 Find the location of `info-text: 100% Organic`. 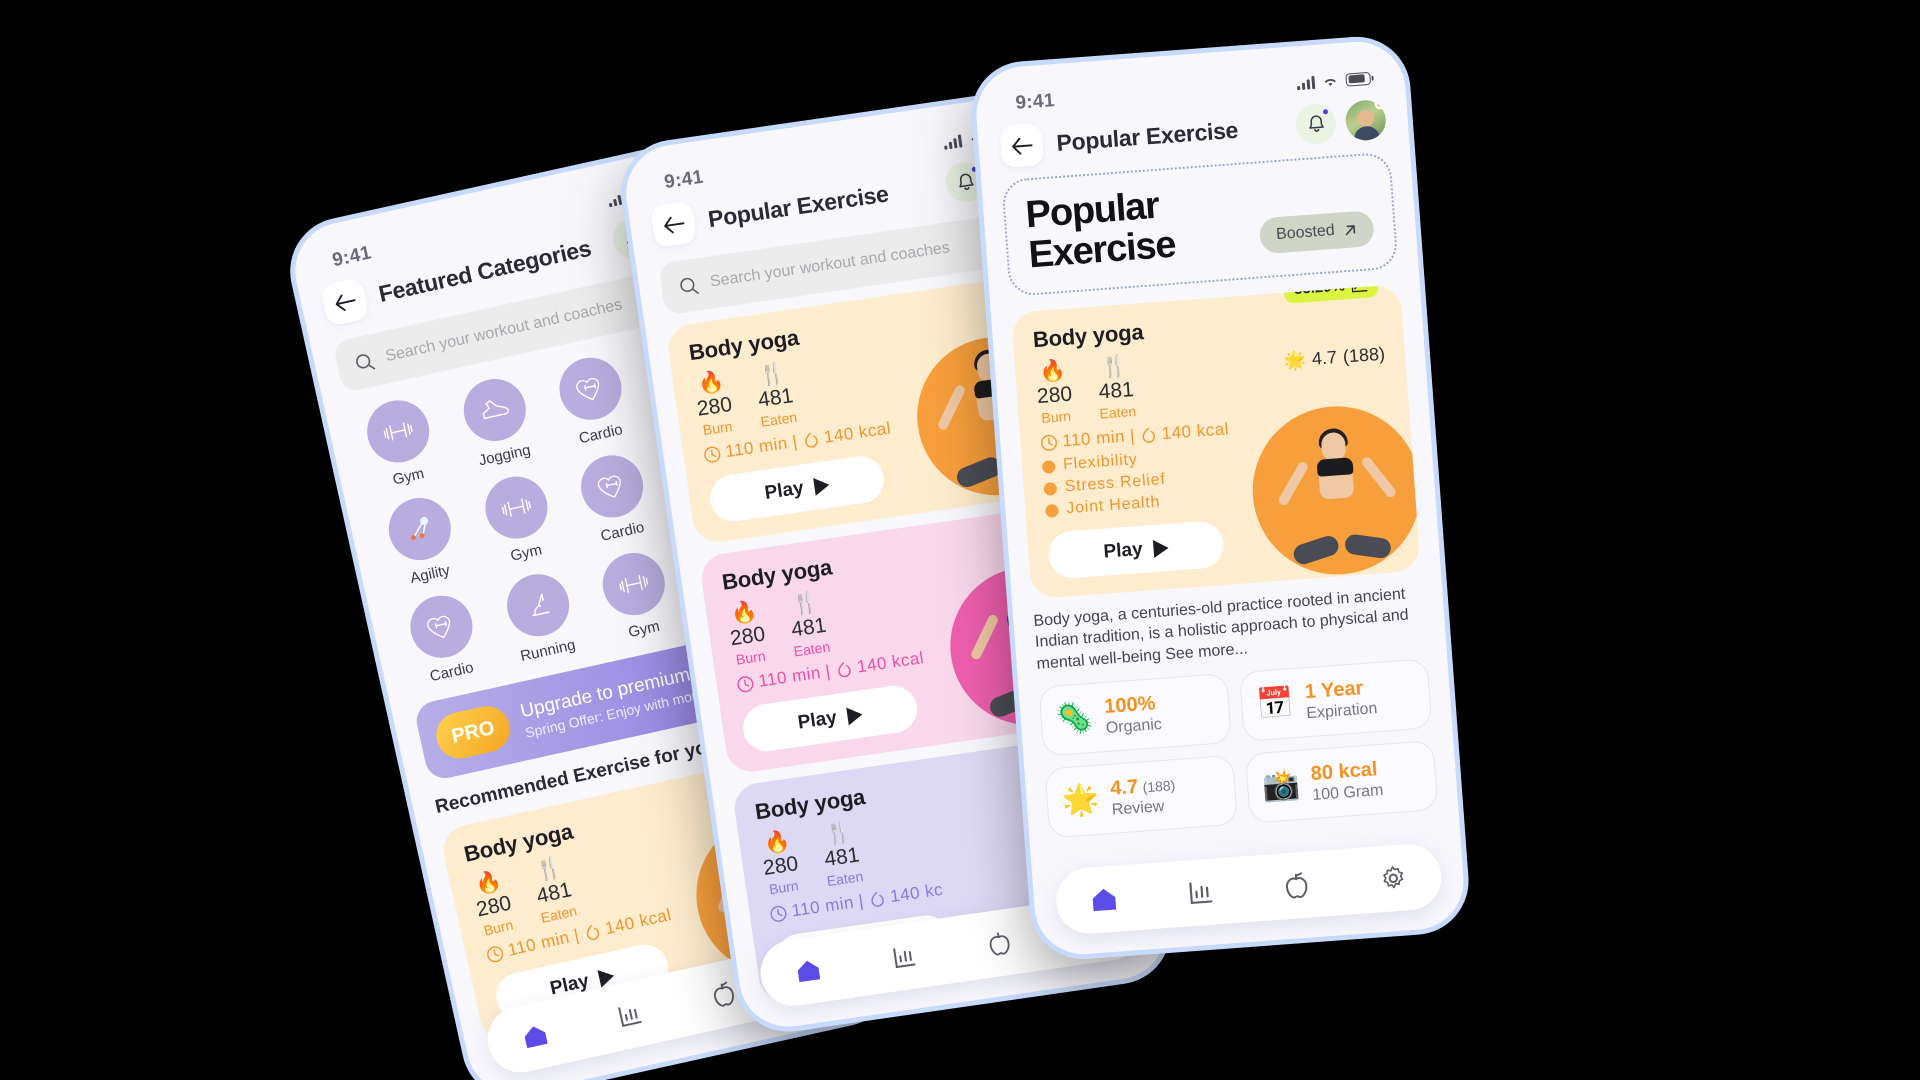

info-text: 100% Organic is located at coordinates (1133, 715).